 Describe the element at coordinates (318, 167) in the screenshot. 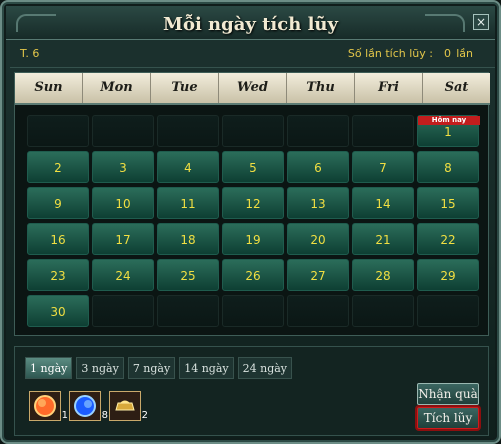

I see `day-cell: 6` at that location.